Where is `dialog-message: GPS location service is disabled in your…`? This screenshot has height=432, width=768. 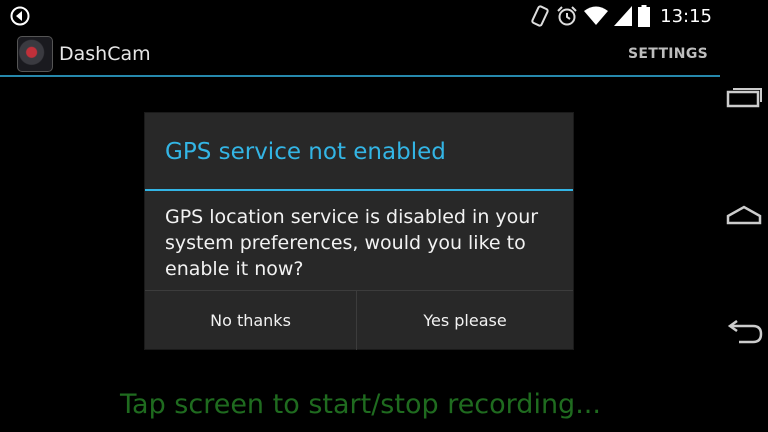 dialog-message: GPS location service is disabled in your… is located at coordinates (352, 243).